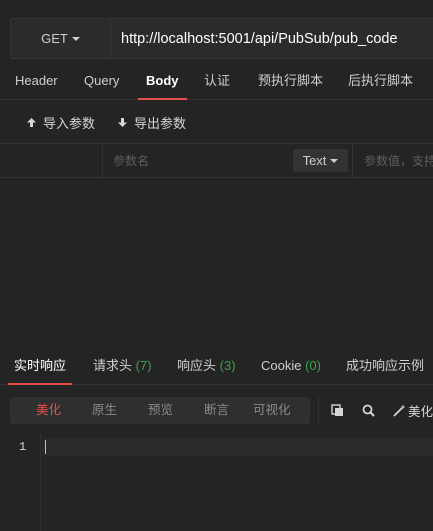 This screenshot has width=433, height=531. What do you see at coordinates (237, 447) in the screenshot?
I see `current-line-highlight` at bounding box center [237, 447].